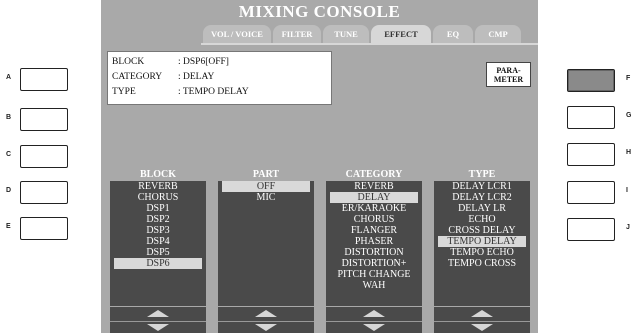 This screenshot has width=636, height=333. I want to click on type-scroll-up-button, so click(482, 314).